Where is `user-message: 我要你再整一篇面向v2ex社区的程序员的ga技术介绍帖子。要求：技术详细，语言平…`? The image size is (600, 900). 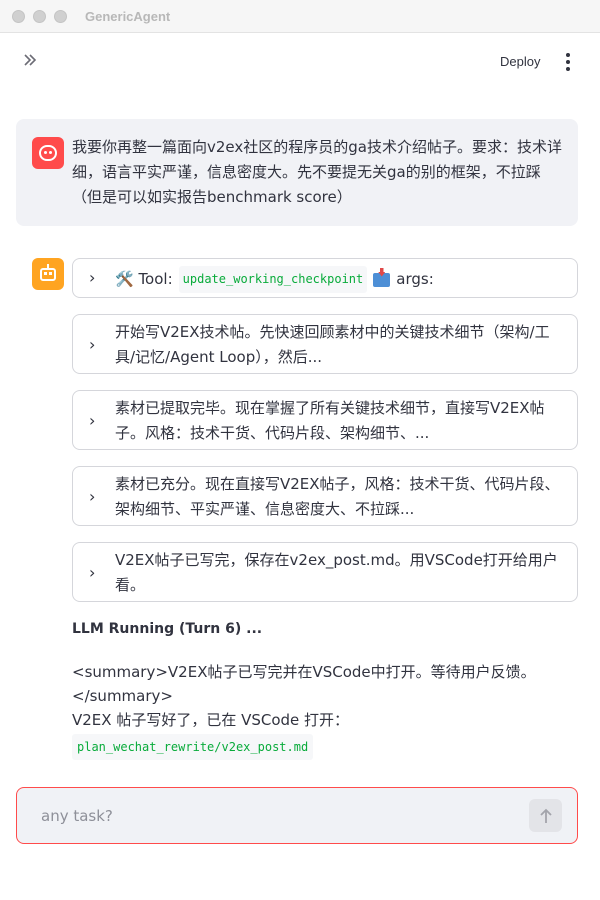
user-message: 我要你再整一篇面向v2ex社区的程序员的ga技术介绍帖子。要求：技术详细，语言平… is located at coordinates (297, 172).